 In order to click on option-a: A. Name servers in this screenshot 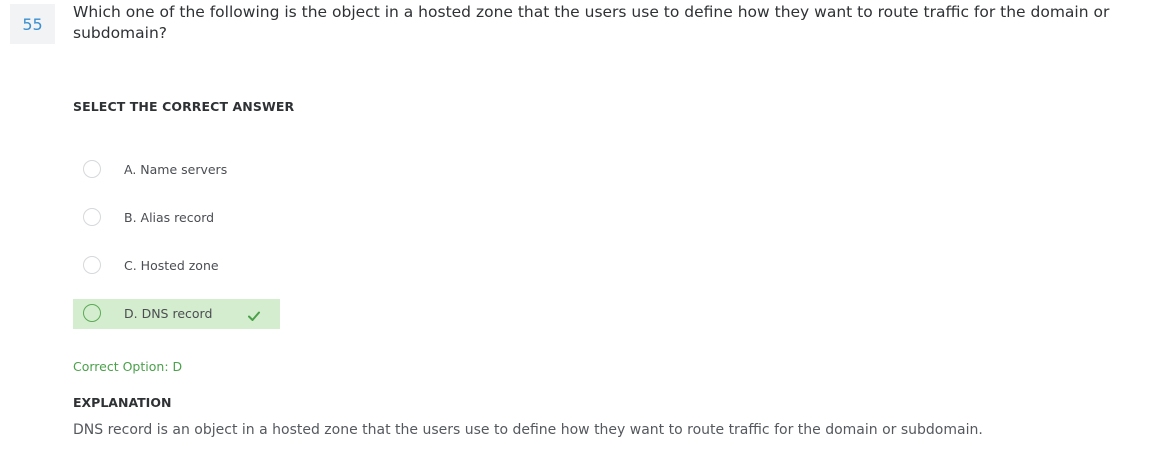, I will do `click(176, 170)`.